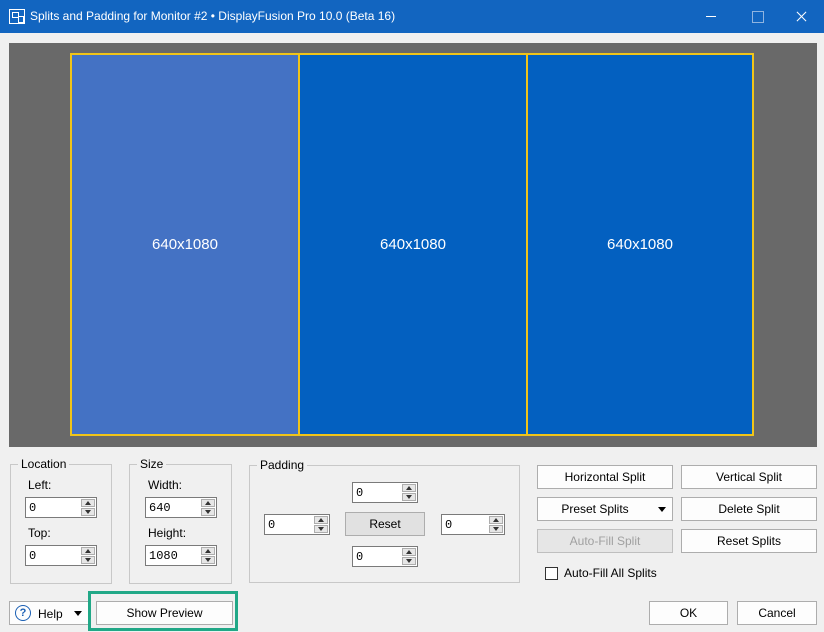  I want to click on show-preview-button: Show Preview, so click(164, 613).